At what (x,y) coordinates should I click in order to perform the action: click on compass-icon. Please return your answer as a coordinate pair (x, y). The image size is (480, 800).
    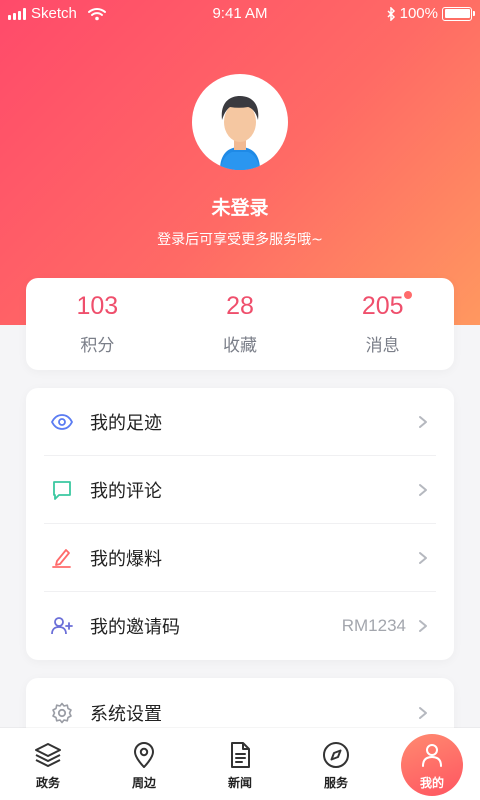
    Looking at the image, I should click on (336, 755).